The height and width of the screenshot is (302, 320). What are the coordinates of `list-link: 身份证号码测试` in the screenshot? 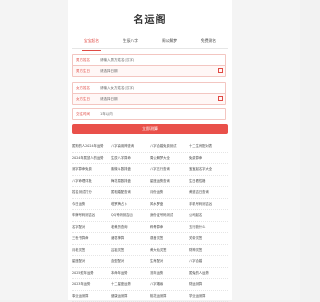 It's located at (169, 215).